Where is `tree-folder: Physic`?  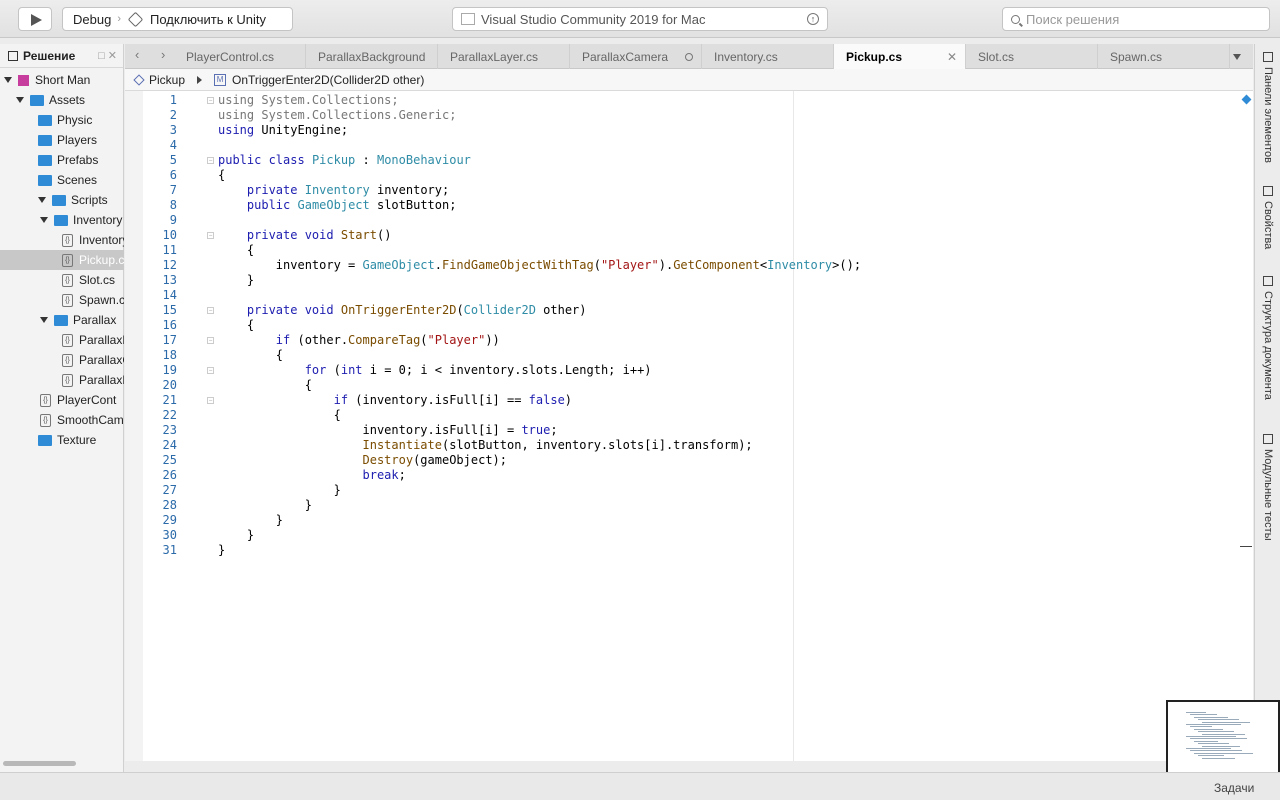
tree-folder: Physic is located at coordinates (62, 120).